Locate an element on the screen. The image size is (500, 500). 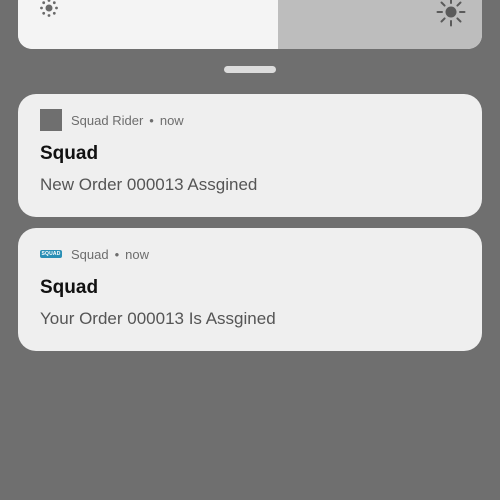
app-name: Squad is located at coordinates (90, 254).